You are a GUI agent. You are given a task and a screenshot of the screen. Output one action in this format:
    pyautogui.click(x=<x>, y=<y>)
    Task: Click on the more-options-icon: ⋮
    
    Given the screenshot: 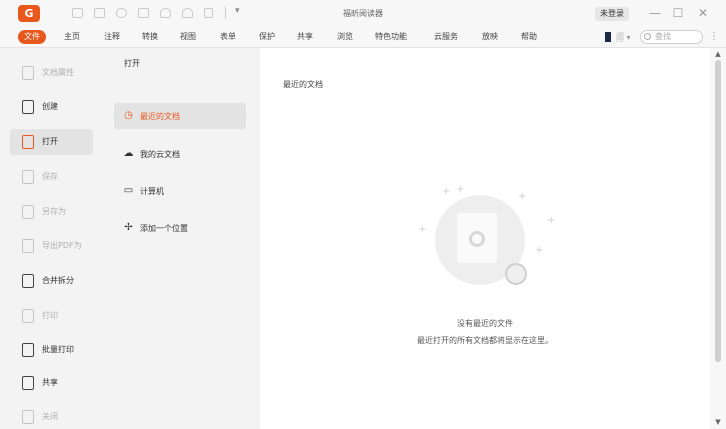 What is the action you would take?
    pyautogui.click(x=714, y=37)
    